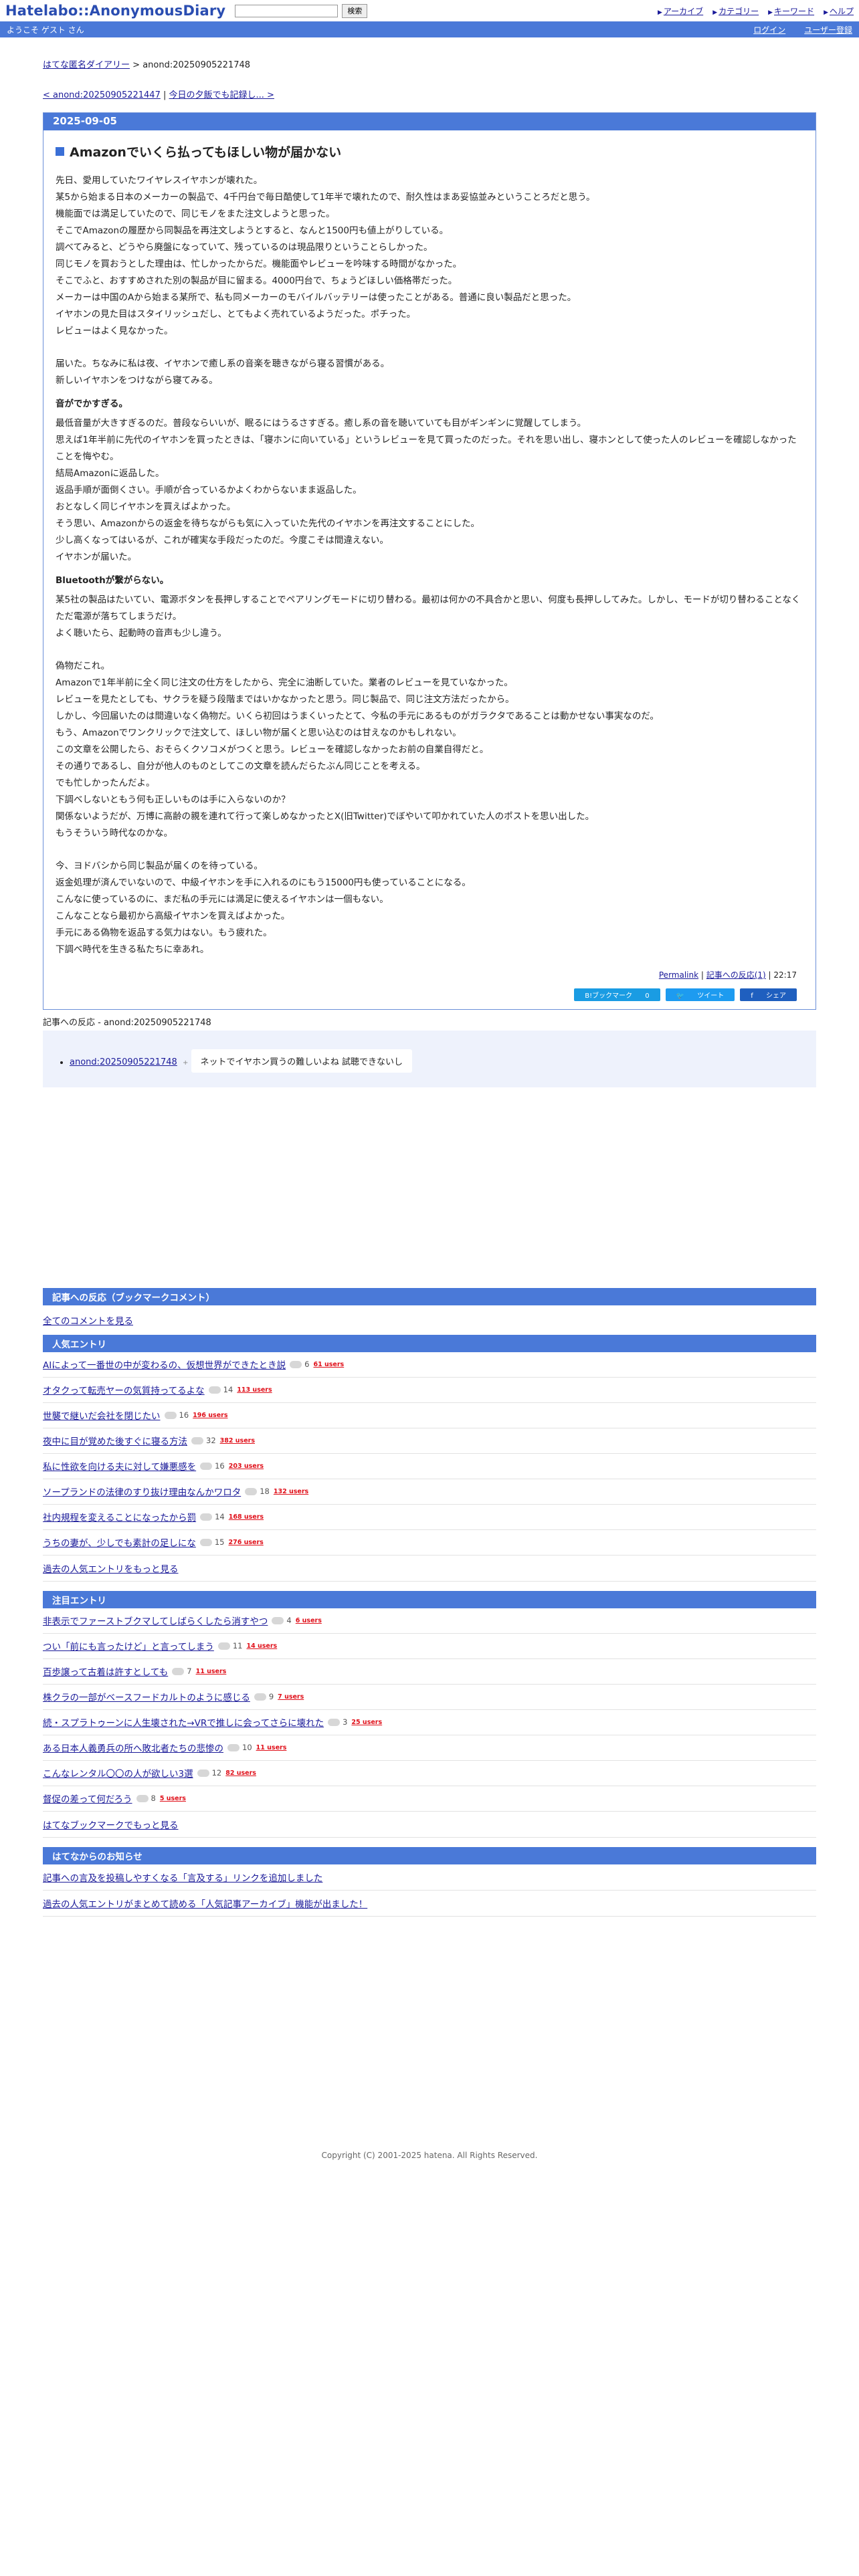 The image size is (859, 2576). Describe the element at coordinates (102, 95) in the screenshot. I see `prev-entry-link: < anond:20250905221447` at that location.